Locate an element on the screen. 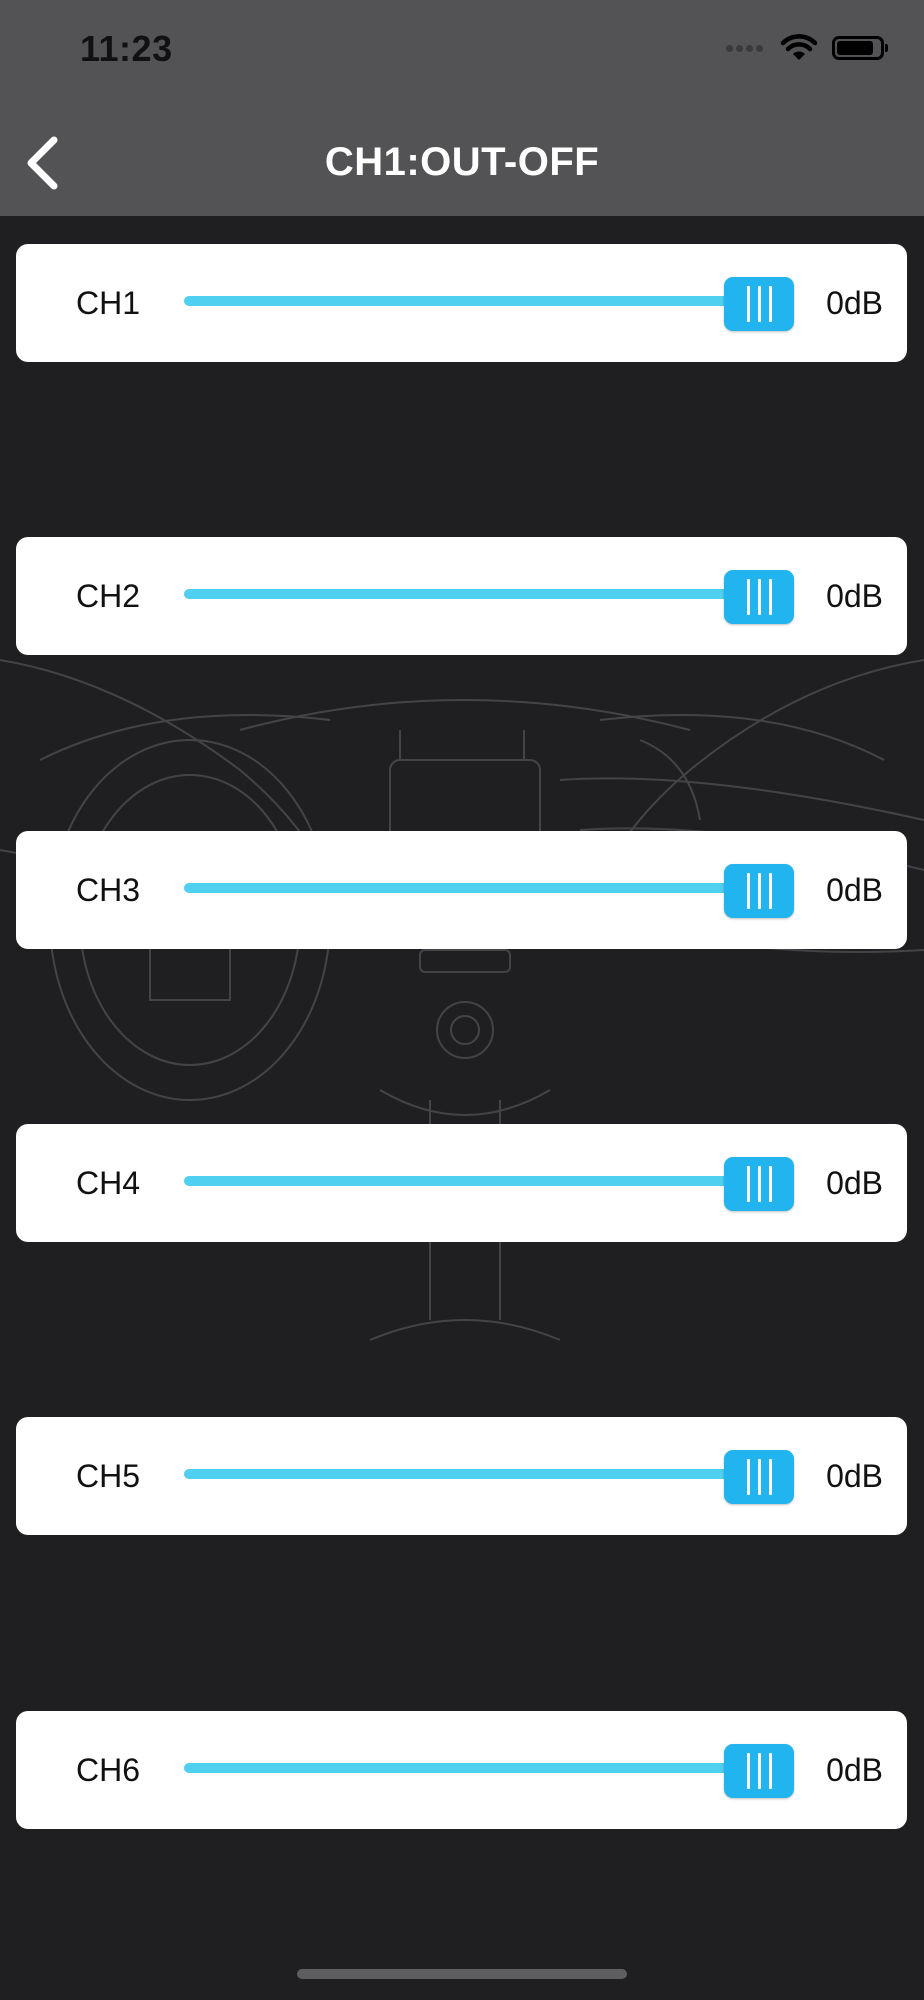 This screenshot has width=924, height=2000. channel-label: CH2 is located at coordinates (107, 596).